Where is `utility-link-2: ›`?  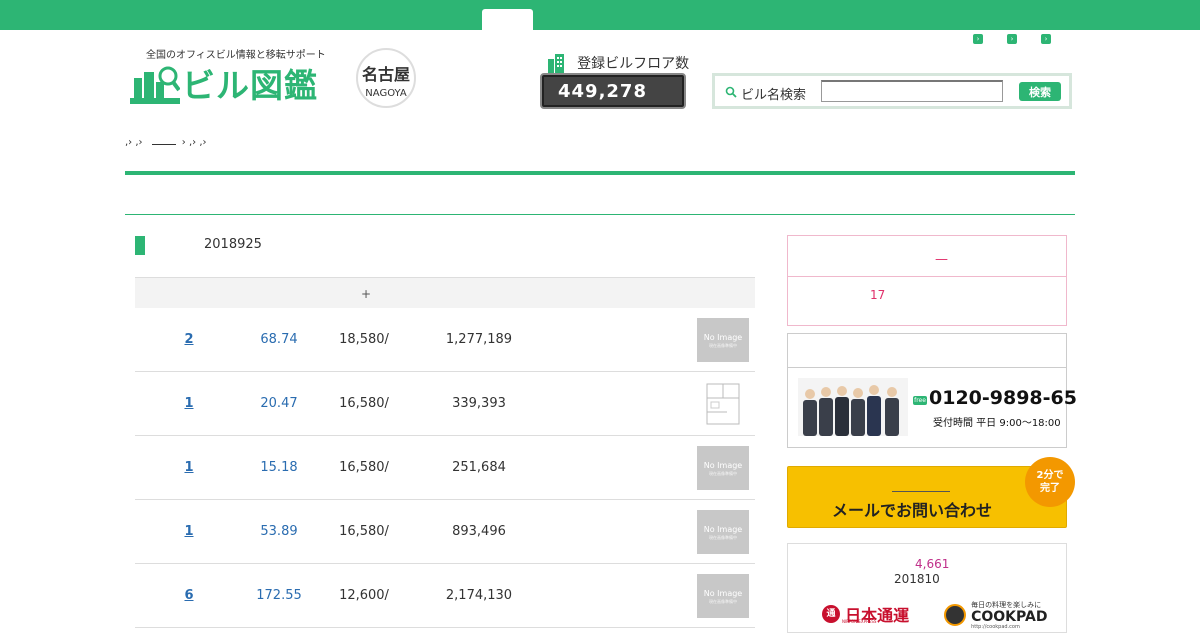 utility-link-2: › is located at coordinates (1012, 39).